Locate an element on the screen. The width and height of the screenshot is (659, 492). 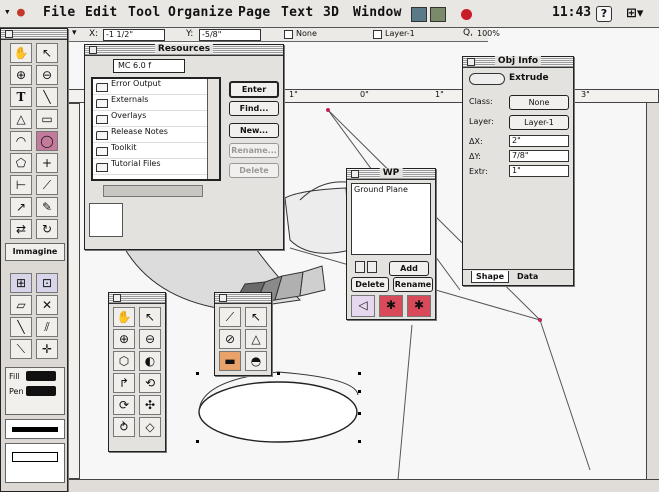
view-mode-icon is located at coordinates (487, 79).